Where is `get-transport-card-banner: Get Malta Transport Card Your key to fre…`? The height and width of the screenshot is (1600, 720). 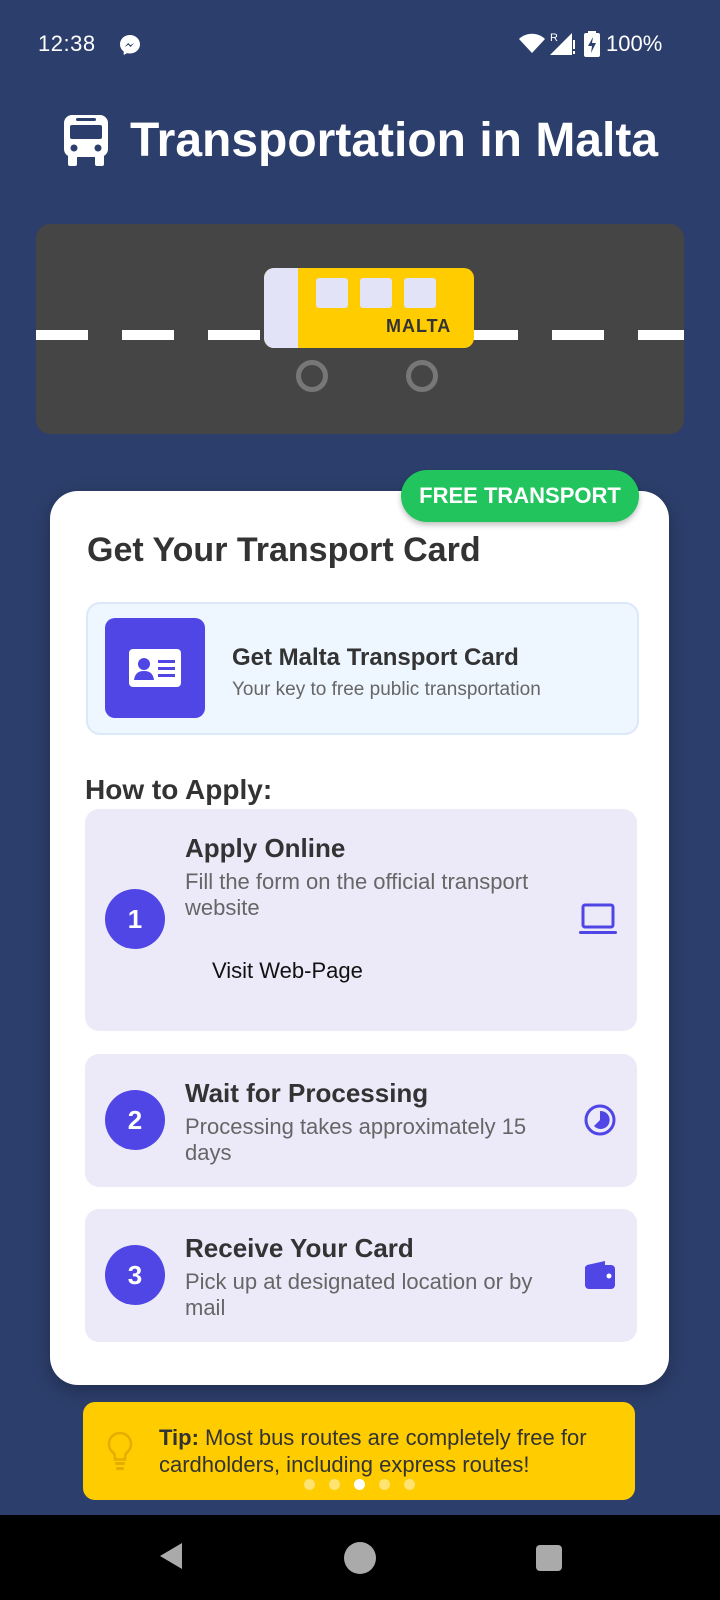
get-transport-card-banner: Get Malta Transport Card Your key to fre… is located at coordinates (362, 668).